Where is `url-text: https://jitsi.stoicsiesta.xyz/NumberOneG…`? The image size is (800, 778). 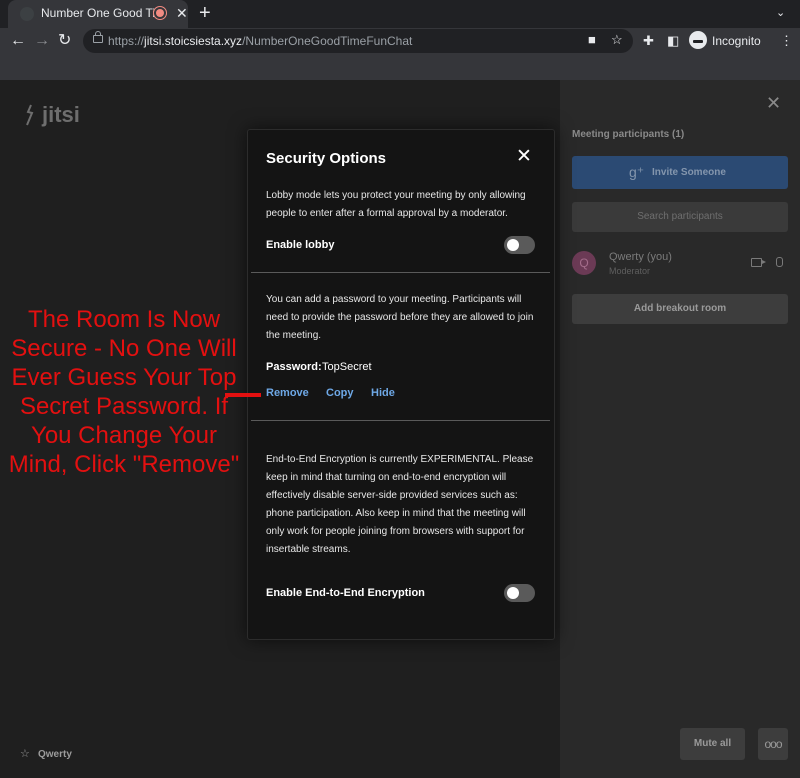
url-text: https://jitsi.stoicsiesta.xyz/NumberOneG… is located at coordinates (260, 41).